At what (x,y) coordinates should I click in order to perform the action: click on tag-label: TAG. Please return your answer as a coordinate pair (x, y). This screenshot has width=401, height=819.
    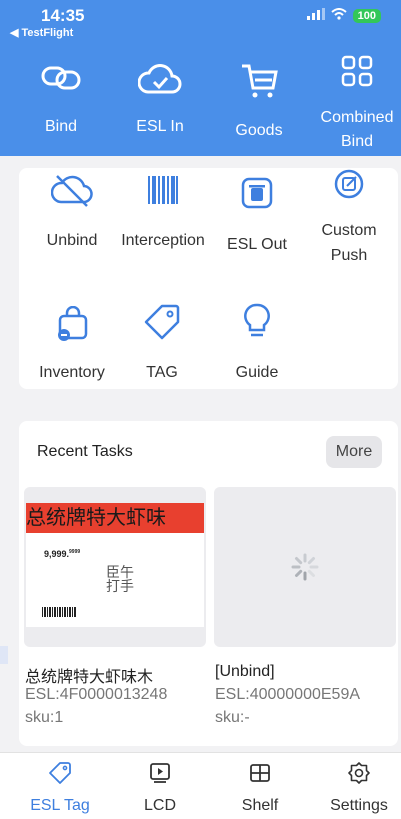
    Looking at the image, I should click on (162, 372).